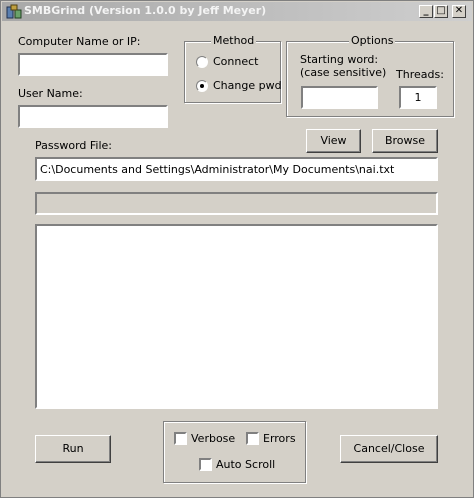 This screenshot has width=474, height=498. What do you see at coordinates (79, 41) in the screenshot?
I see `computer-name-label: Computer Name or IP:` at bounding box center [79, 41].